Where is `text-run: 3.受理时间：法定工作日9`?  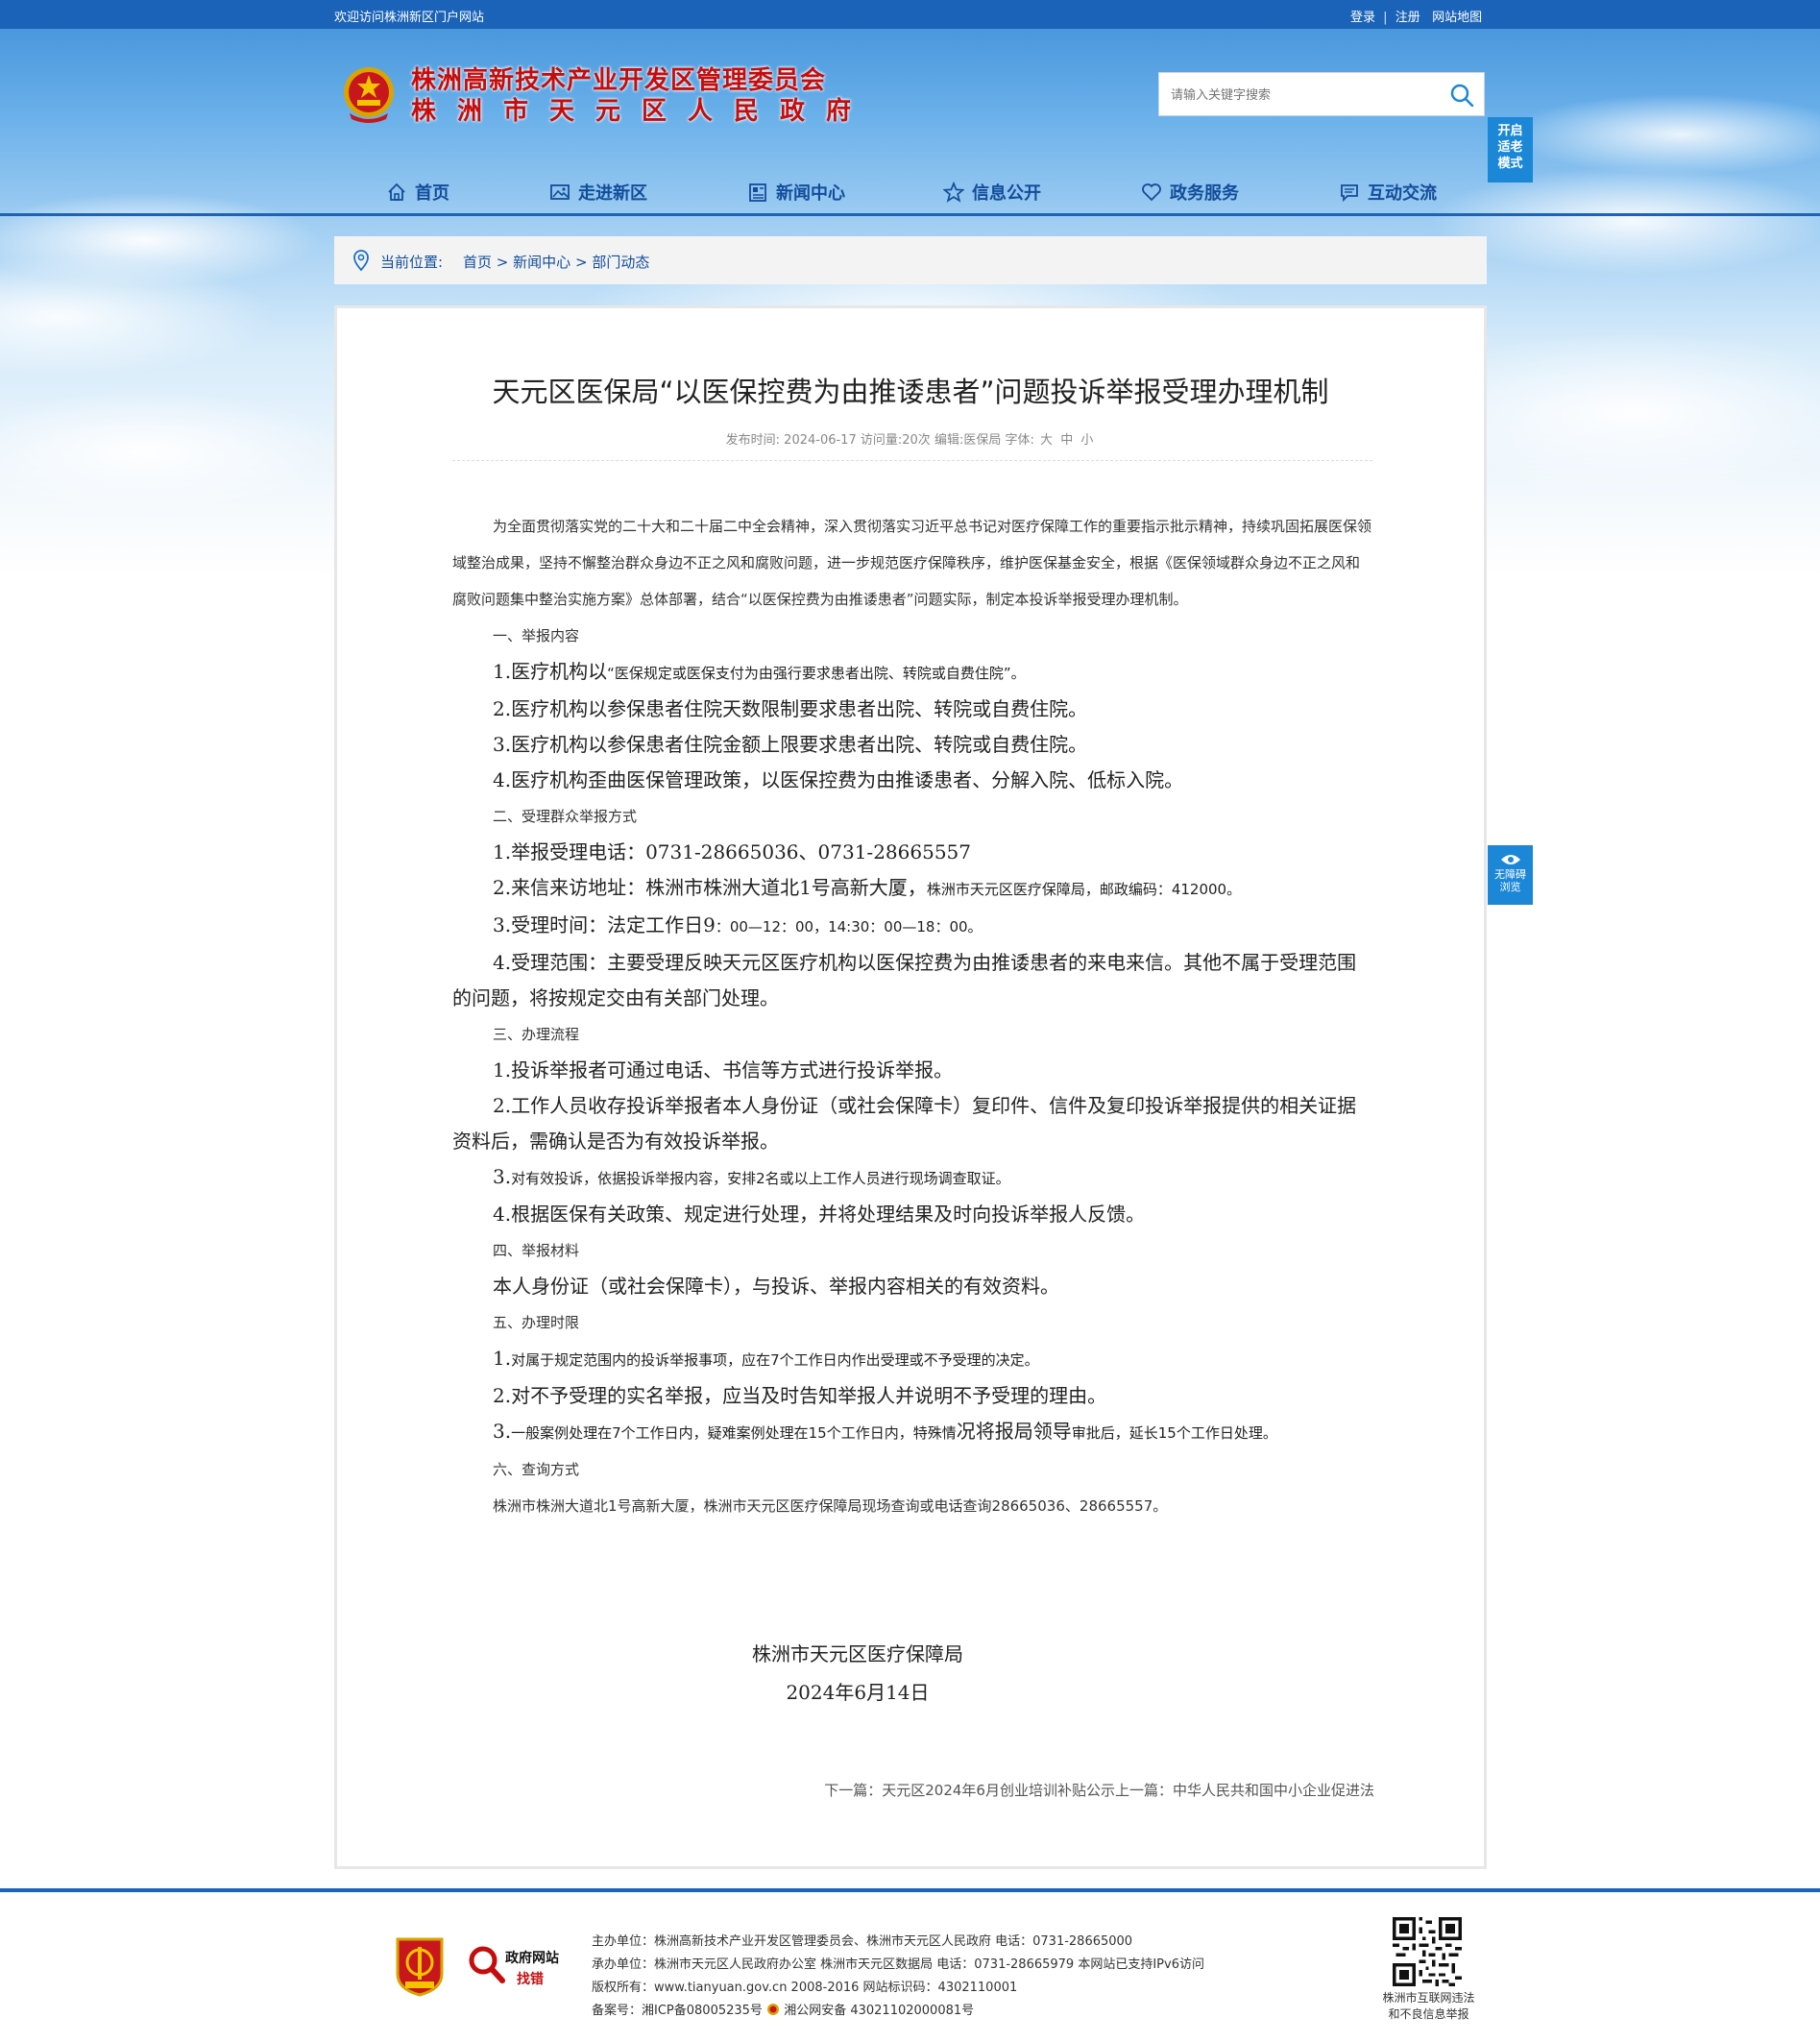 text-run: 3.受理时间：法定工作日9 is located at coordinates (604, 925).